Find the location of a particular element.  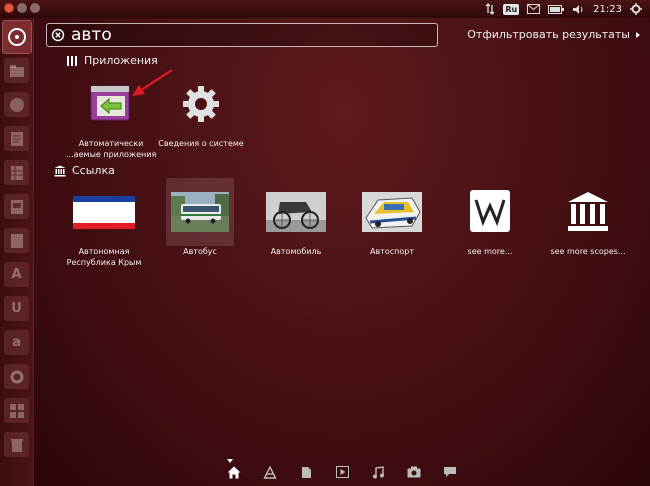

launcher-trash is located at coordinates (16, 444).